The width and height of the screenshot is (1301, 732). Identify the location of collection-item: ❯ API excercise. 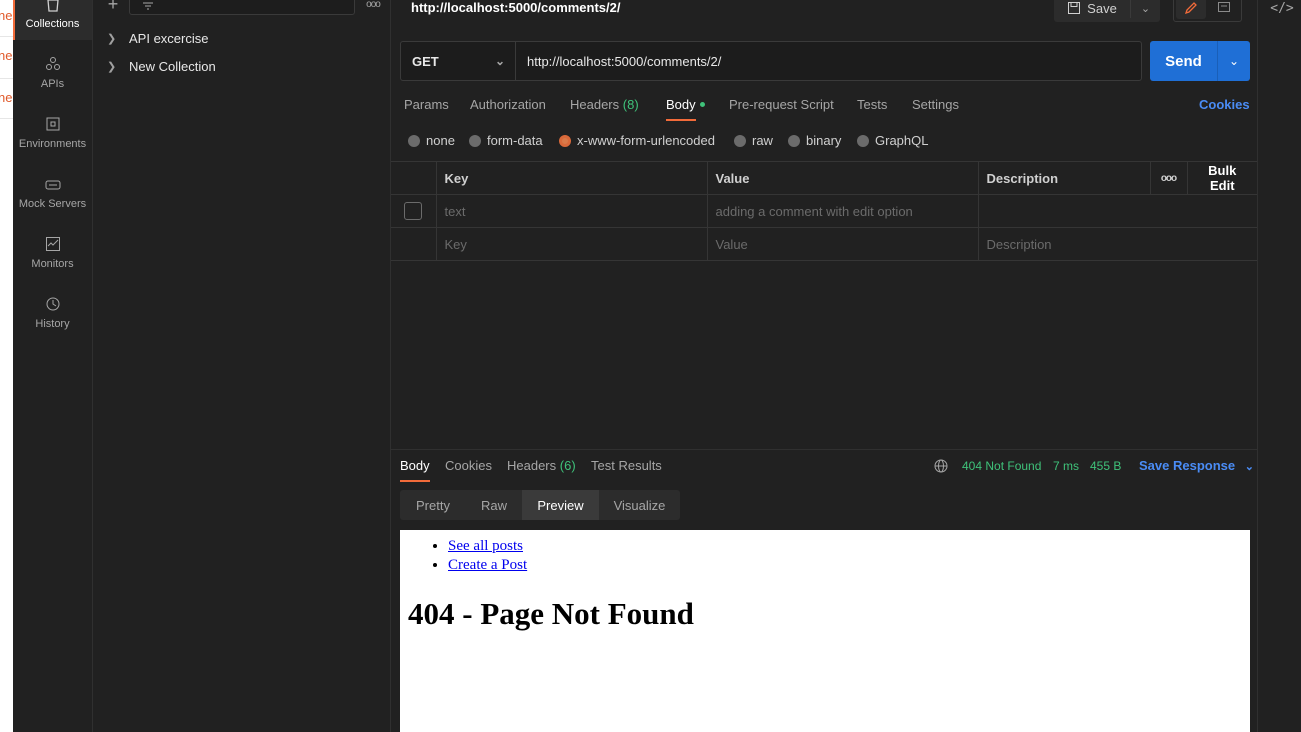
(157, 38).